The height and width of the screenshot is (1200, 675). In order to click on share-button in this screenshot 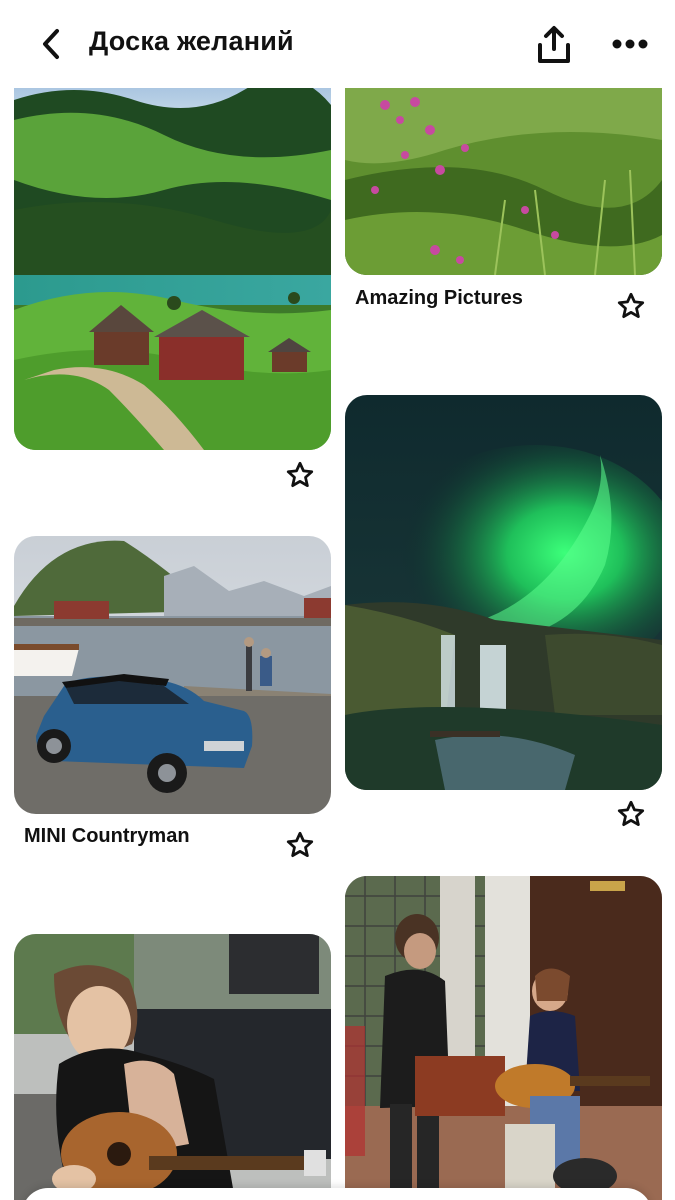, I will do `click(554, 45)`.